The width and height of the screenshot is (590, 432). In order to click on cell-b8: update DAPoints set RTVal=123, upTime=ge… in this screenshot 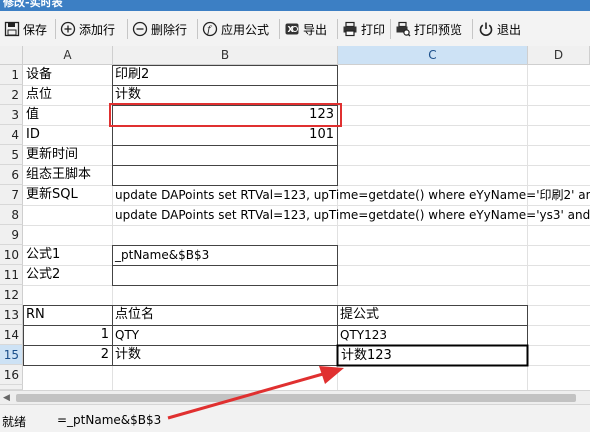, I will do `click(351, 215)`.